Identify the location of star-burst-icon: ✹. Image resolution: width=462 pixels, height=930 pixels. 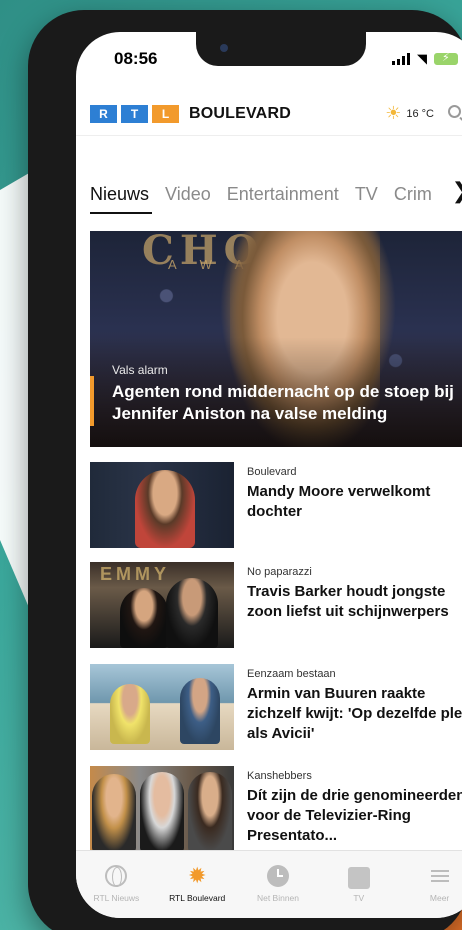
(197, 875).